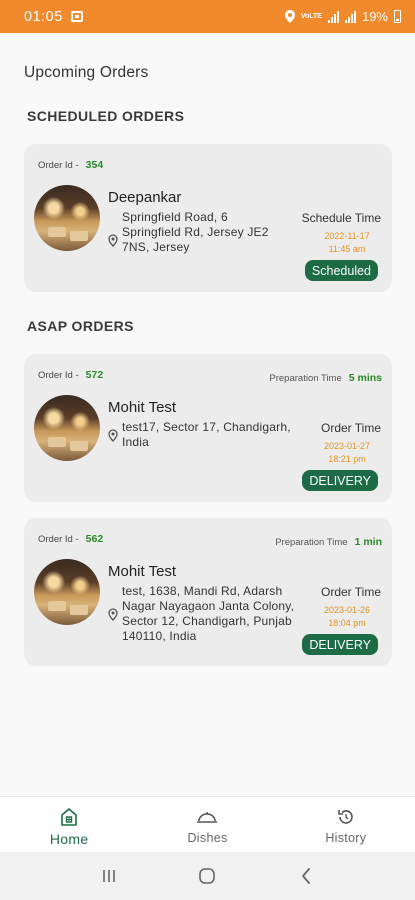 This screenshot has width=415, height=900. What do you see at coordinates (145, 197) in the screenshot?
I see `customer-name: Deepankar` at bounding box center [145, 197].